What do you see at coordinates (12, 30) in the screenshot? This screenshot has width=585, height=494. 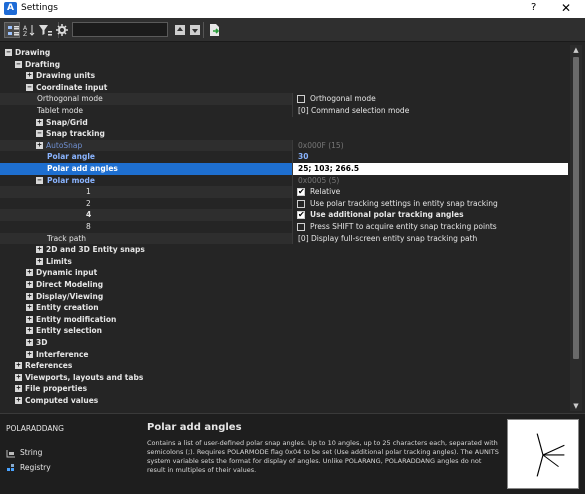 I see `categorized-view-icon` at bounding box center [12, 30].